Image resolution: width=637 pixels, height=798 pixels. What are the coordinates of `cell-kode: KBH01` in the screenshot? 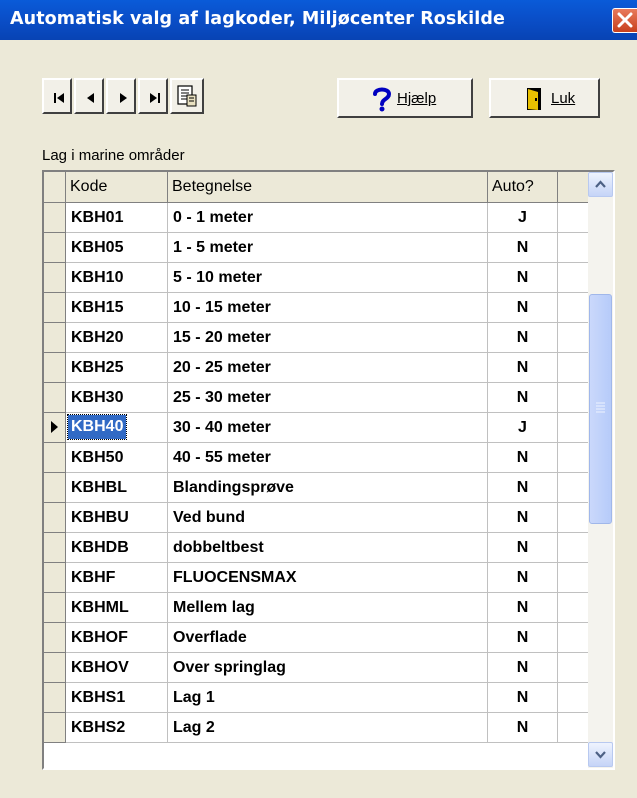 It's located at (117, 218).